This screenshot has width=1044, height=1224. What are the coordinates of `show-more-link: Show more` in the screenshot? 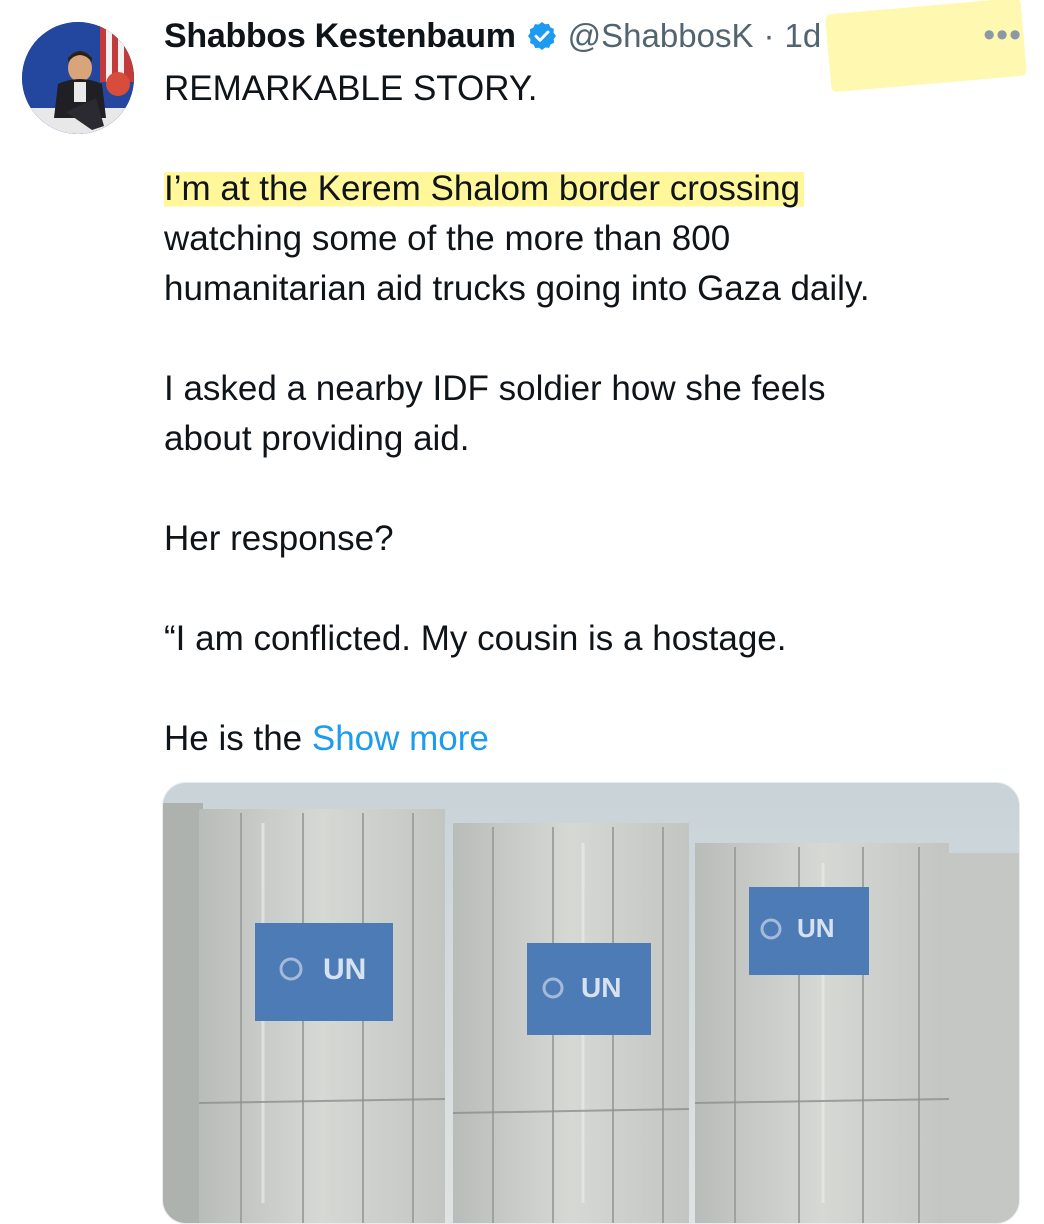 It's located at (400, 738).